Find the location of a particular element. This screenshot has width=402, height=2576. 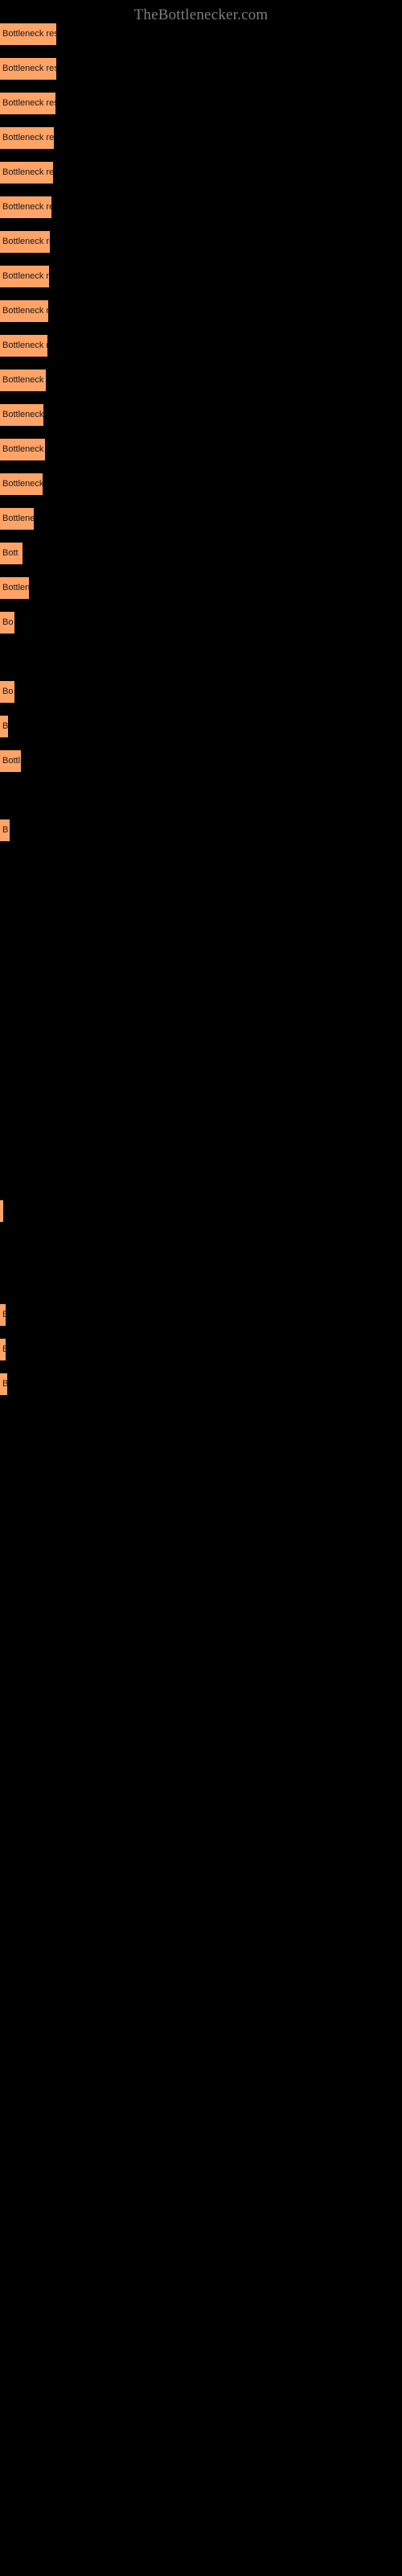

chart-bar: Bottlene is located at coordinates (14, 588).